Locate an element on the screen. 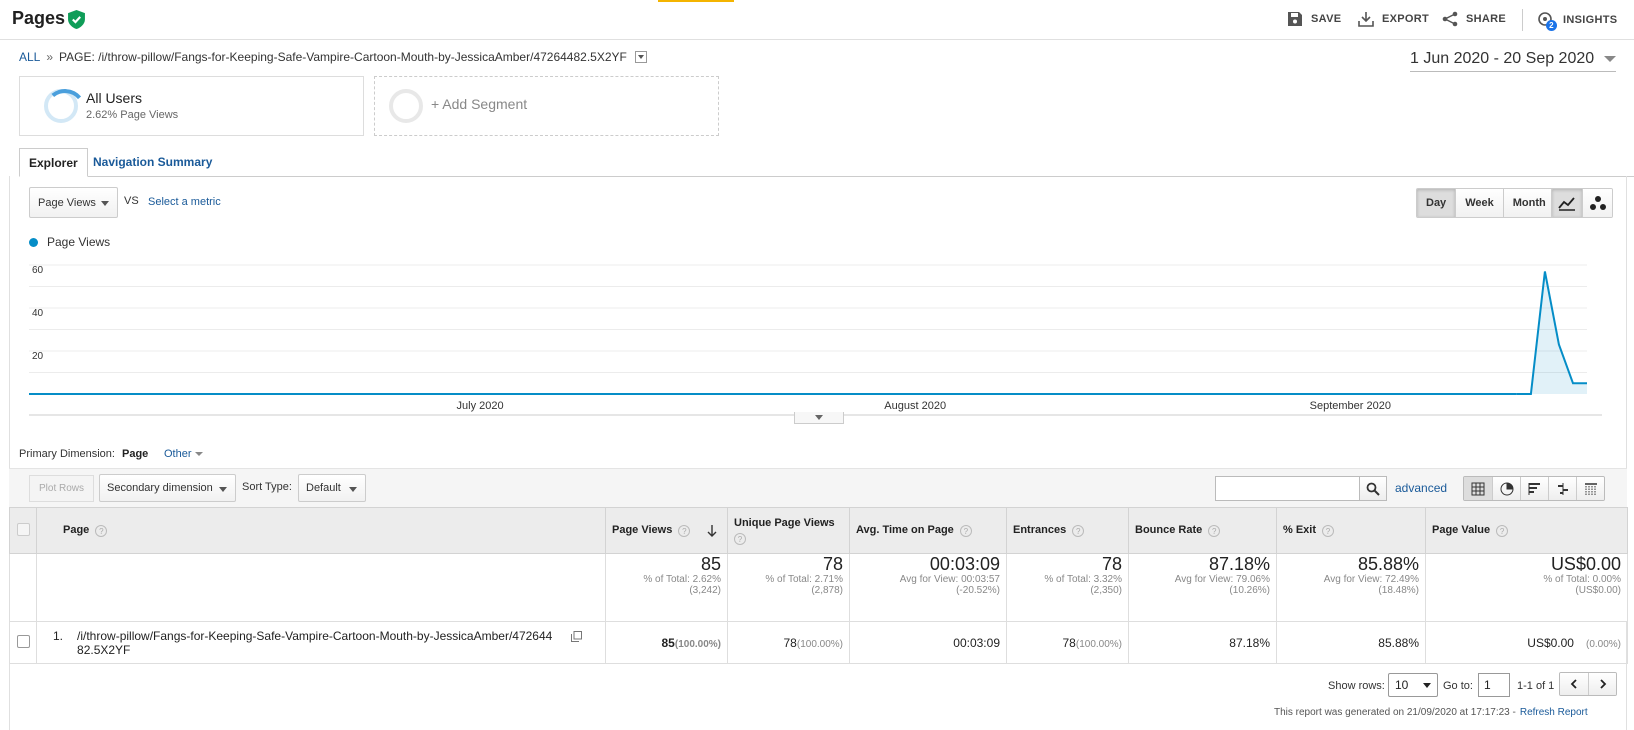 The width and height of the screenshot is (1634, 730). bubble-chart-icon is located at coordinates (1597, 203).